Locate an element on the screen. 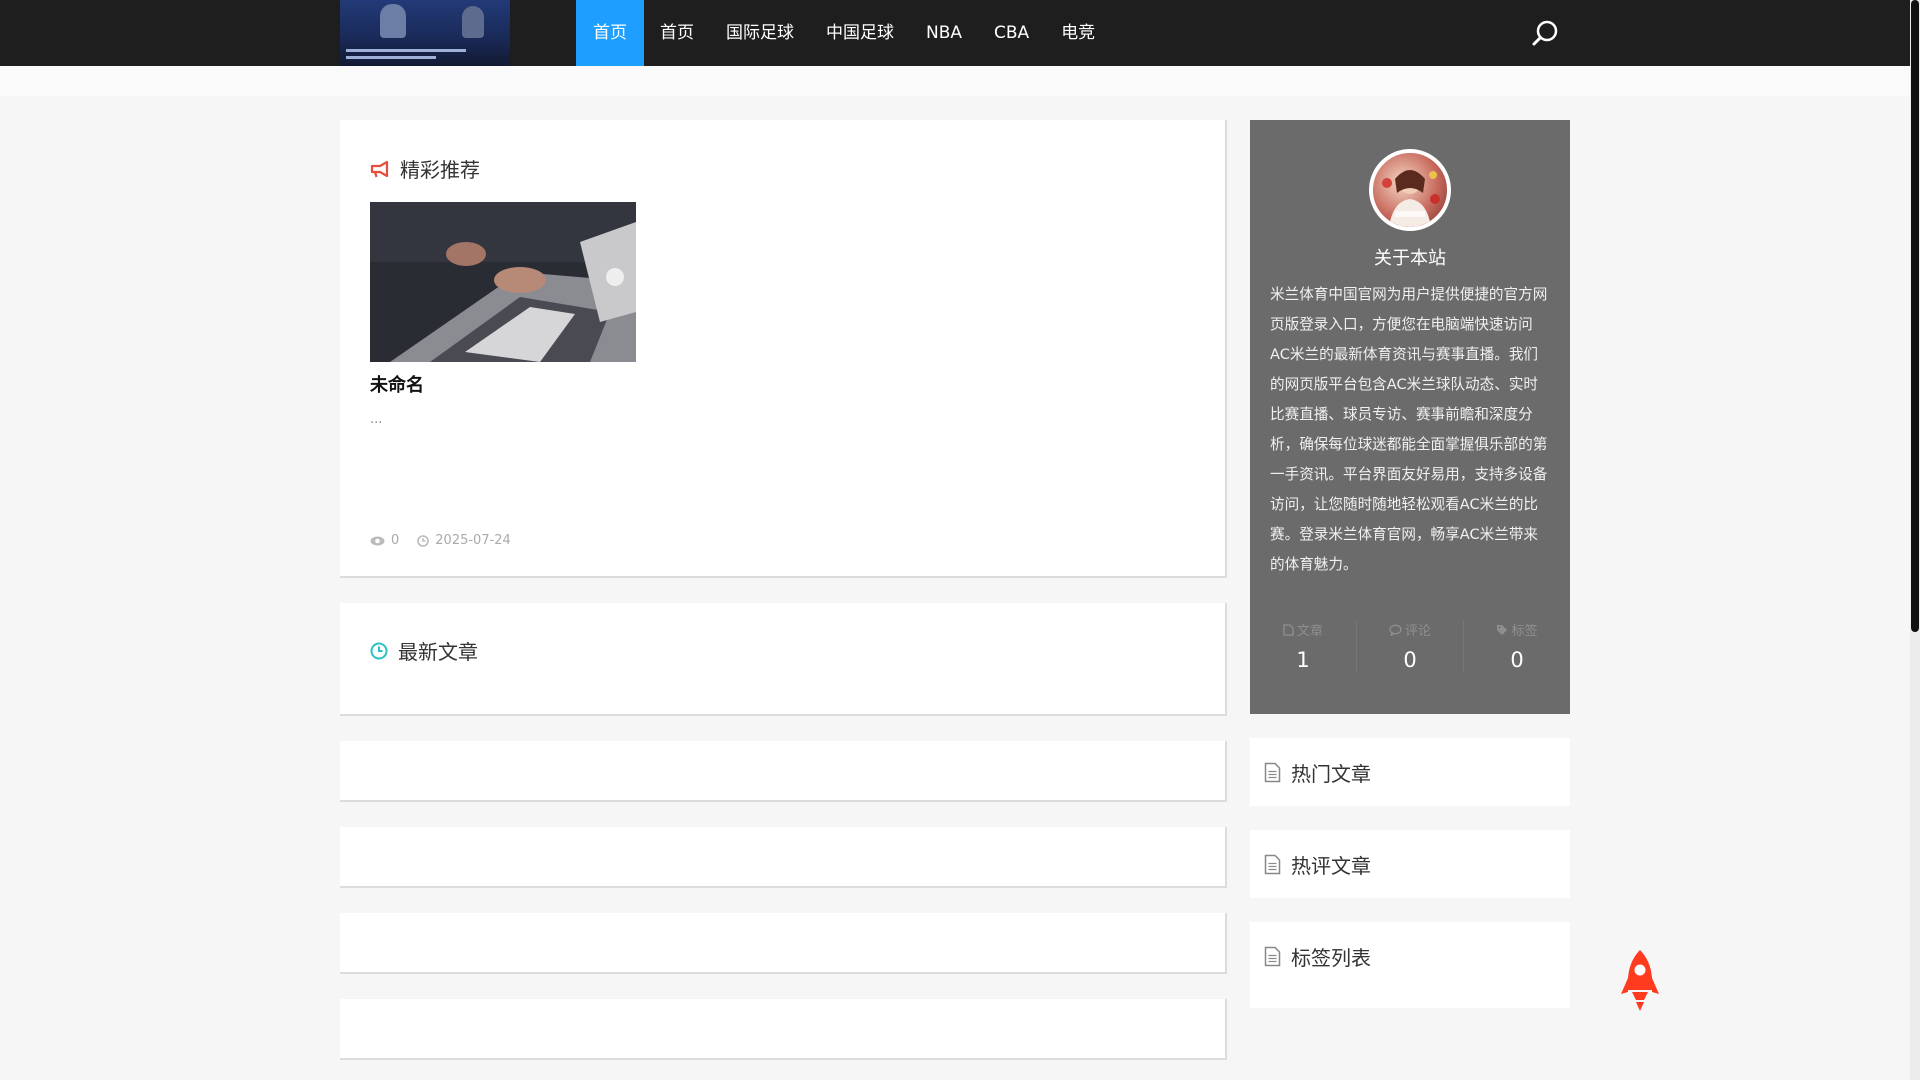 The image size is (1920, 1080). hot-articles-box: 热门文章 is located at coordinates (1410, 772).